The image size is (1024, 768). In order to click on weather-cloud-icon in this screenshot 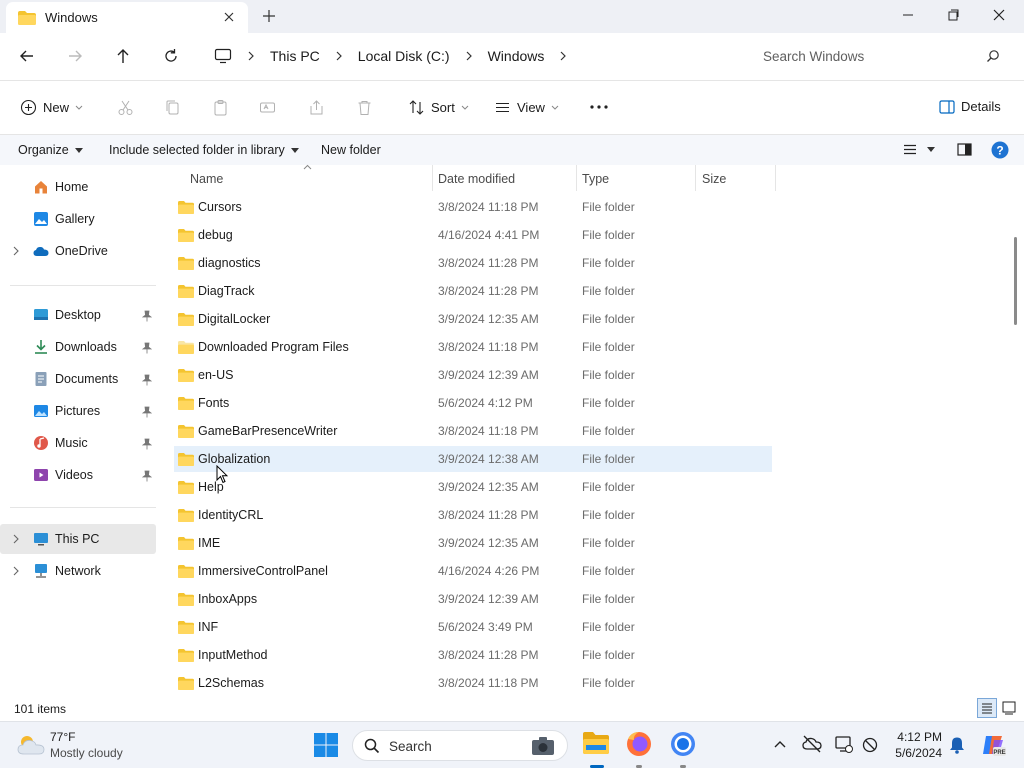, I will do `click(31, 744)`.